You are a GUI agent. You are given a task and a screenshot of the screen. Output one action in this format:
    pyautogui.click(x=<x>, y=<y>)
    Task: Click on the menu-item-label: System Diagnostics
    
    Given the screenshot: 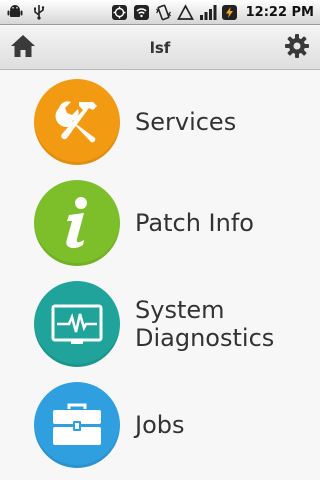 What is the action you would take?
    pyautogui.click(x=205, y=323)
    